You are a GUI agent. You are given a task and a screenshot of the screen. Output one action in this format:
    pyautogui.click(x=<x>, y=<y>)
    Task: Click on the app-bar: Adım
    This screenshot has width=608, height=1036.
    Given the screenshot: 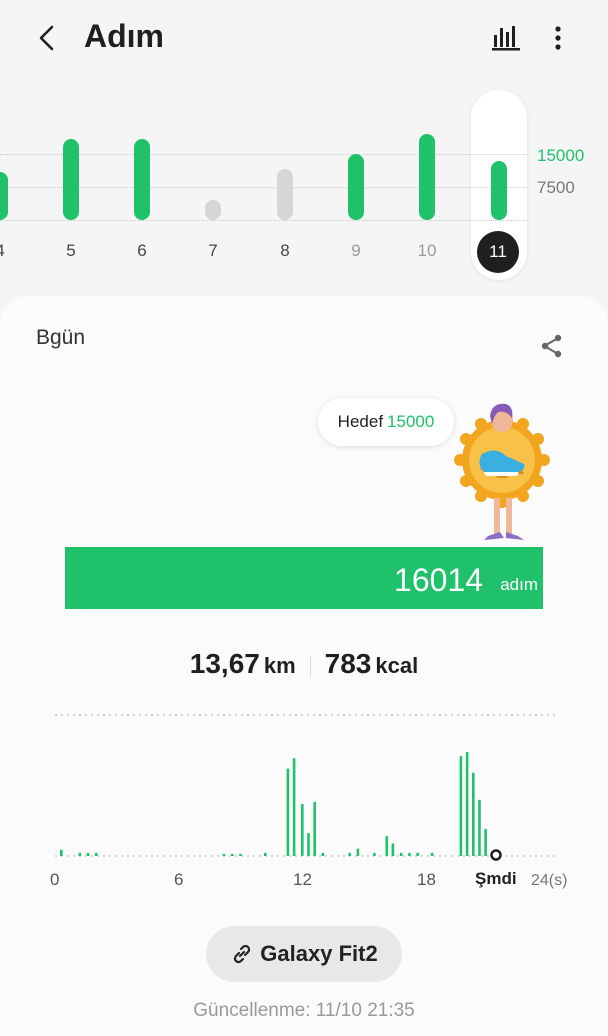 What is the action you would take?
    pyautogui.click(x=304, y=40)
    